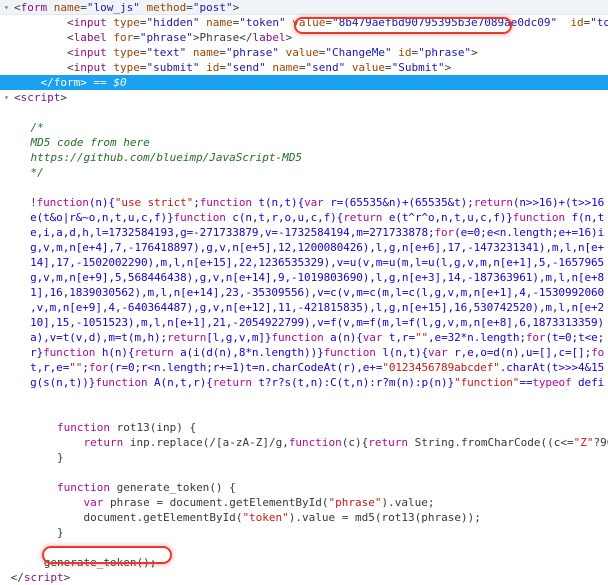 This screenshot has width=608, height=585. What do you see at coordinates (558, 202) in the screenshot?
I see `code-token: (n>>16)+(t>>16` at bounding box center [558, 202].